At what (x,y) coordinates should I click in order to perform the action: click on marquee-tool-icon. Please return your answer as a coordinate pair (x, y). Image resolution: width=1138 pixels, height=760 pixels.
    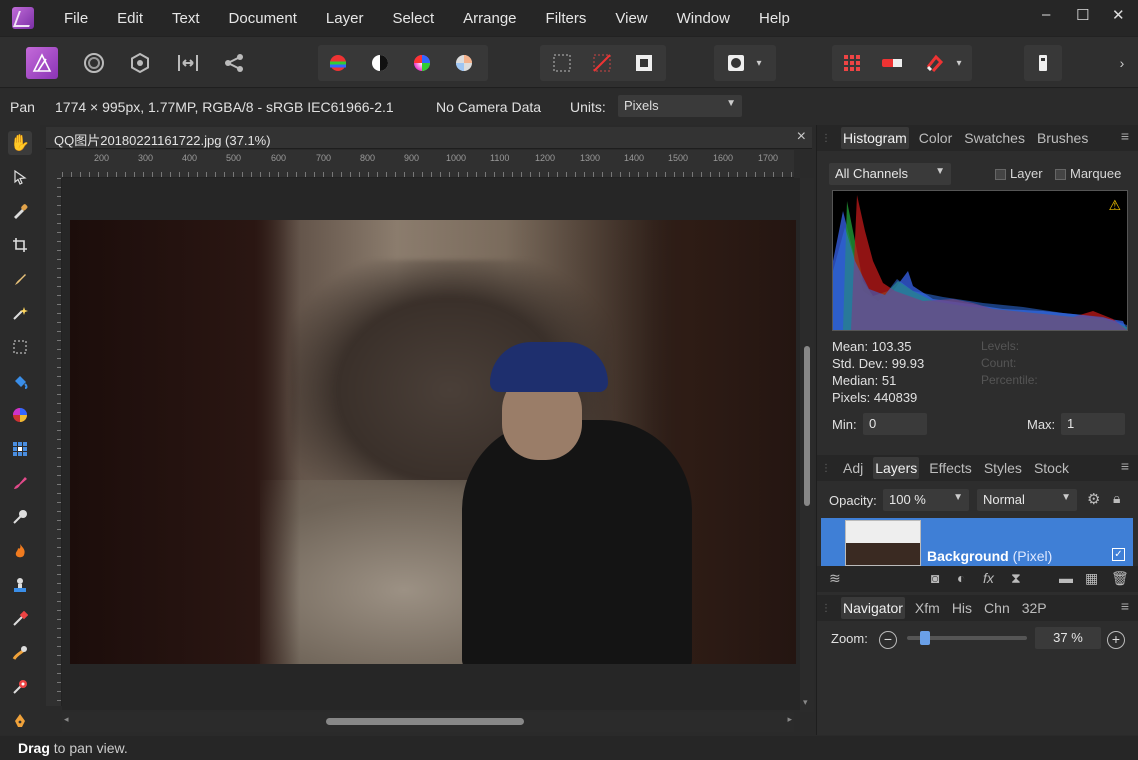
    Looking at the image, I should click on (20, 347).